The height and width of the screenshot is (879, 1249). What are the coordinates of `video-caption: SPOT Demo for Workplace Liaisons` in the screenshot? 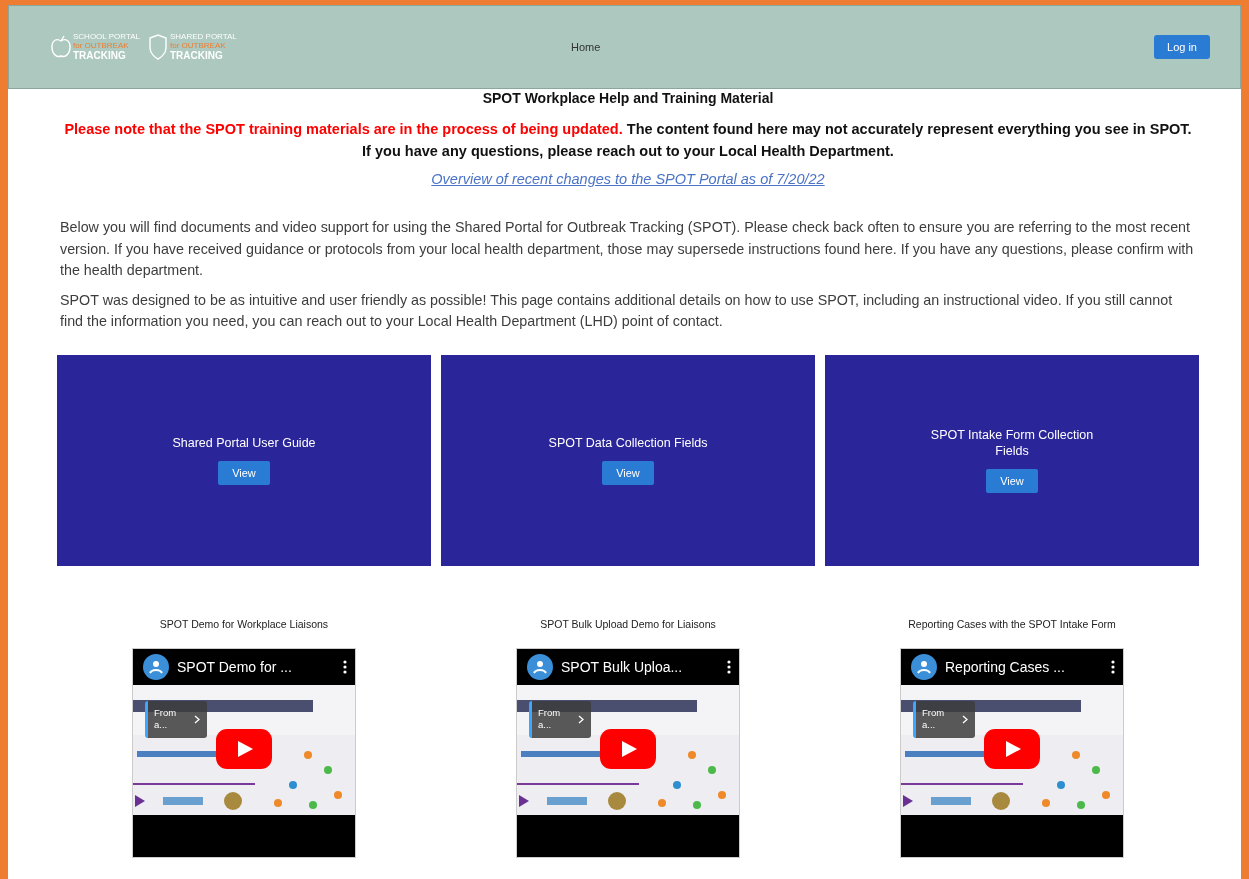 It's located at (244, 623).